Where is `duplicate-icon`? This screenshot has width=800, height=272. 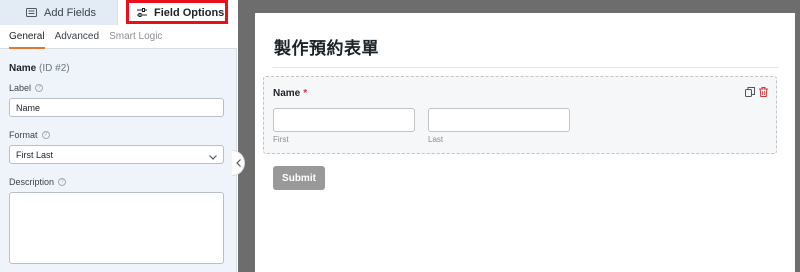
duplicate-icon is located at coordinates (750, 92).